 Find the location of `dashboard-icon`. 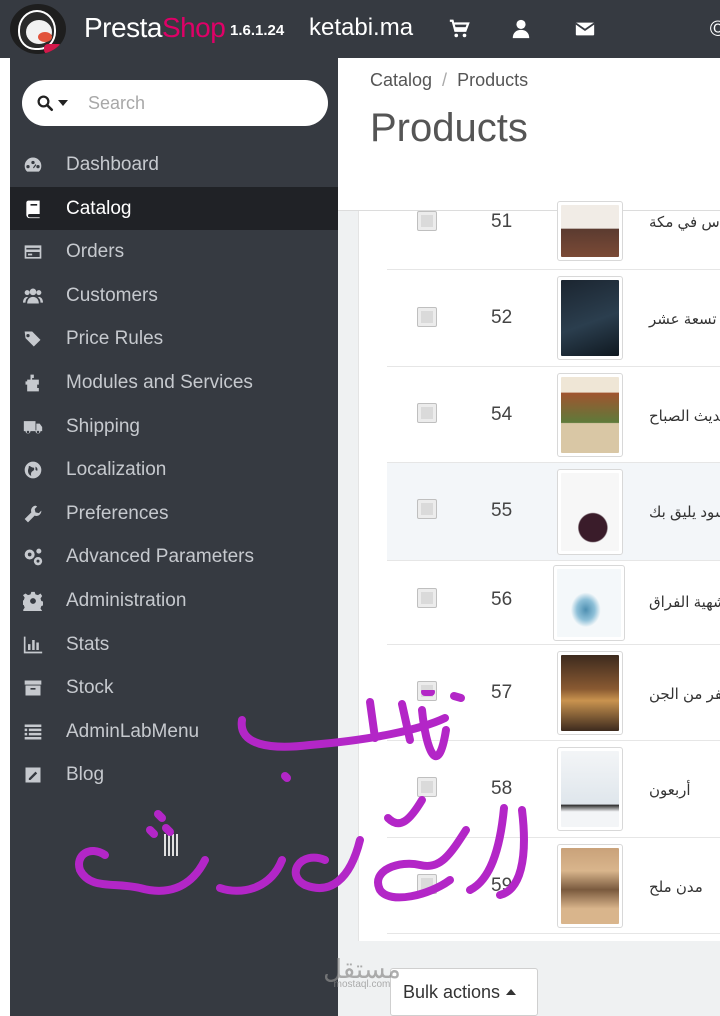

dashboard-icon is located at coordinates (33, 165).